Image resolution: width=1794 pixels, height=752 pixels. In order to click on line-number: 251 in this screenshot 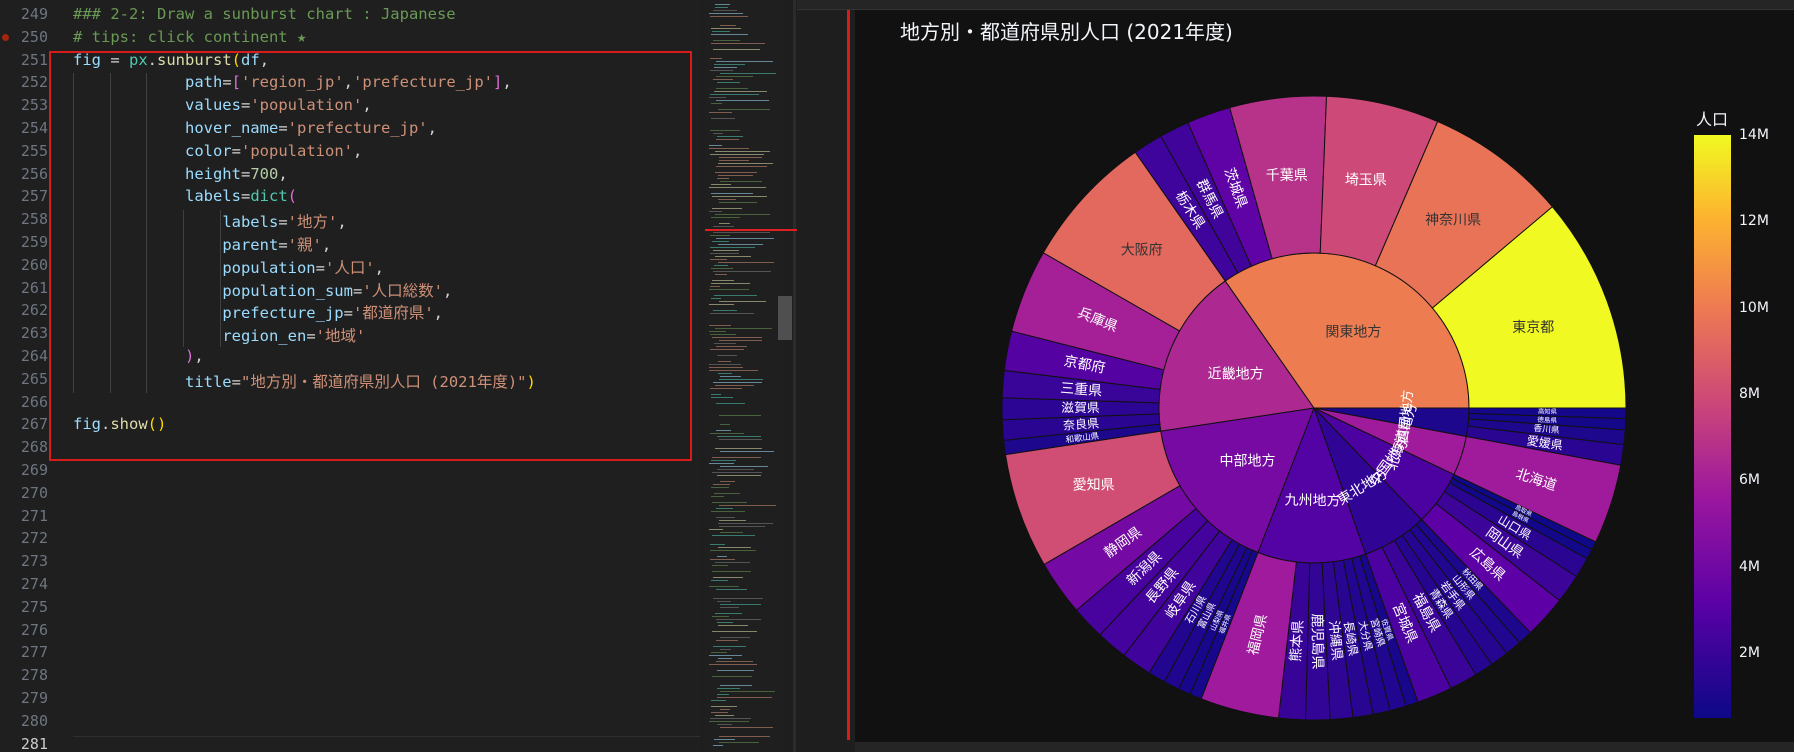, I will do `click(34, 59)`.